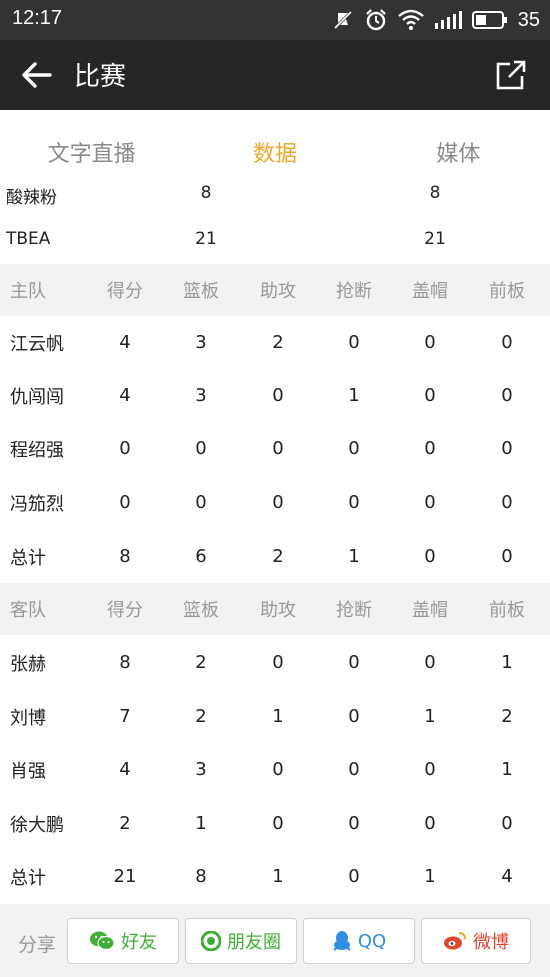 The width and height of the screenshot is (550, 977). I want to click on score-team: 酸辣粉, so click(31, 198).